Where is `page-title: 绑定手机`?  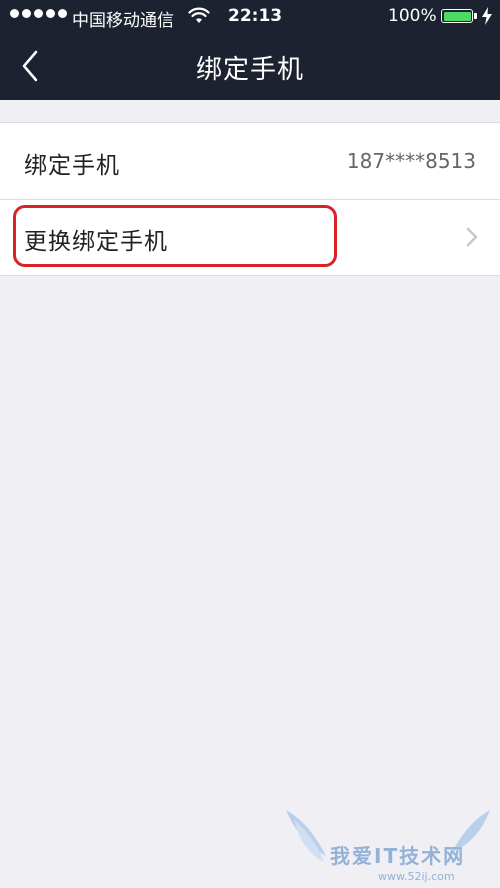 page-title: 绑定手机 is located at coordinates (249, 70).